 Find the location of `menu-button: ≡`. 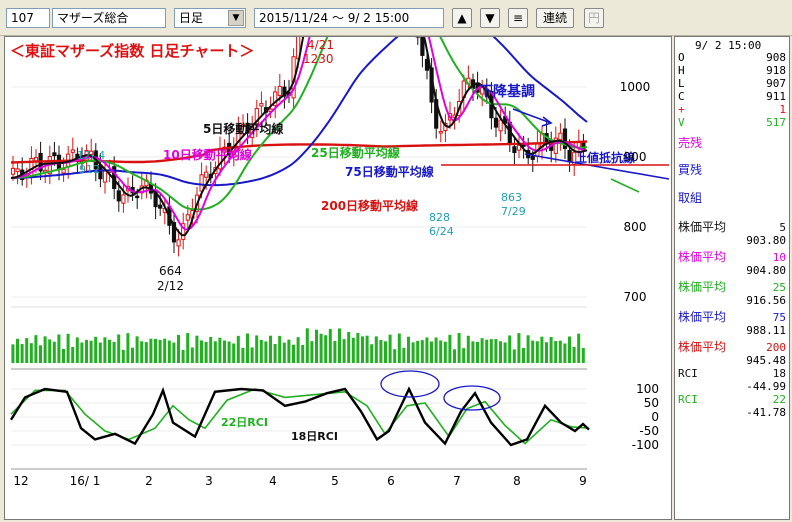

menu-button: ≡ is located at coordinates (518, 18).